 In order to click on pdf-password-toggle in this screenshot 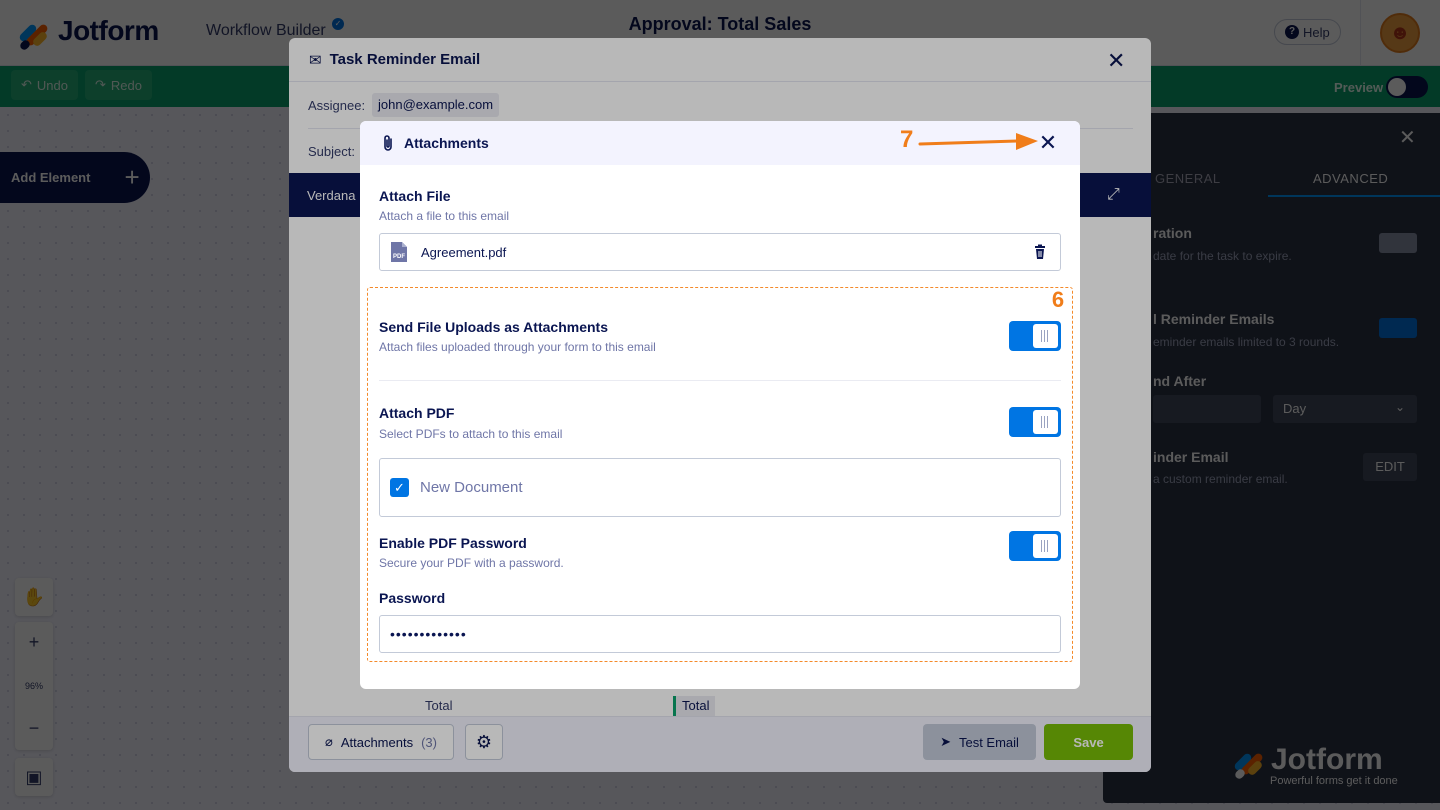, I will do `click(1035, 546)`.